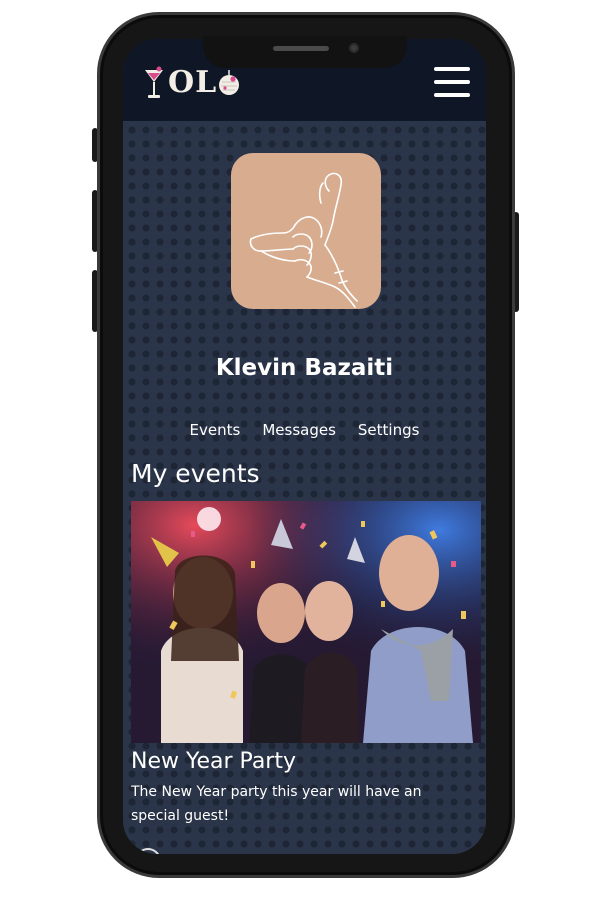  I want to click on disco-ball-icon, so click(229, 82).